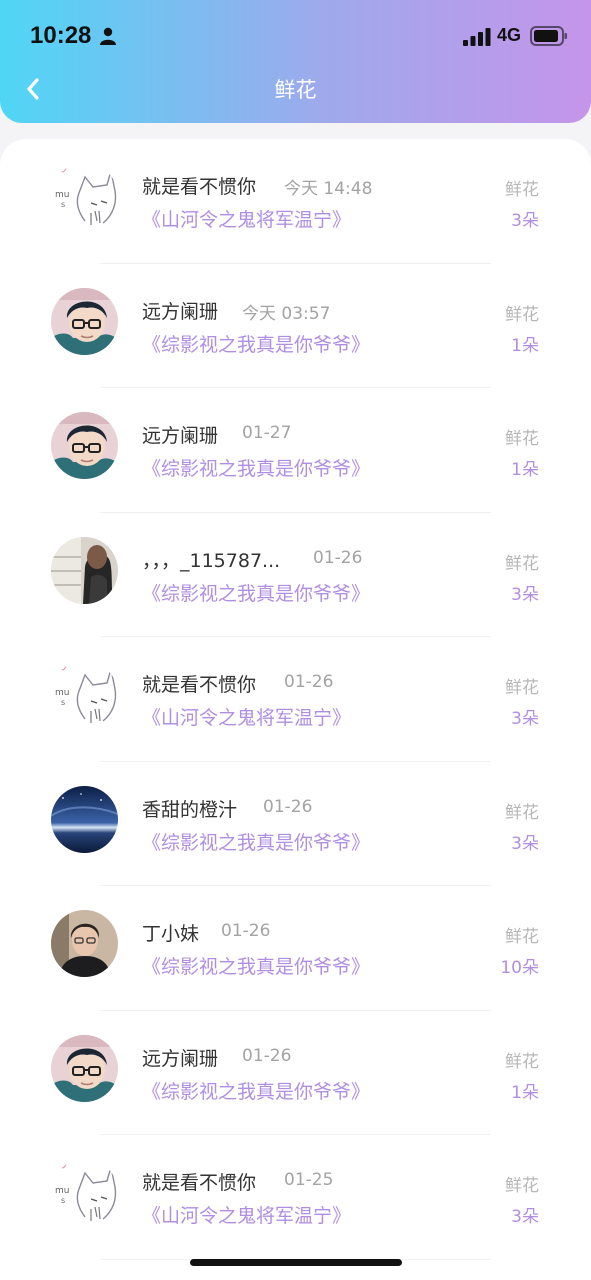 The width and height of the screenshot is (591, 1280). Describe the element at coordinates (61, 35) in the screenshot. I see `status-time: 10:28` at that location.